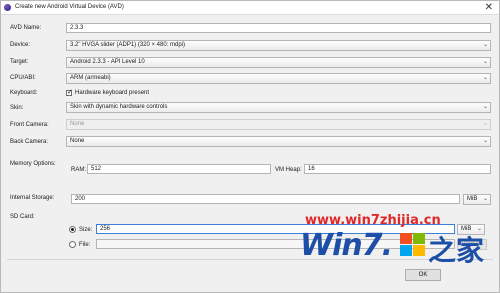 The image size is (500, 293). Describe the element at coordinates (85, 245) in the screenshot. I see `sd-file-label: File:` at that location.